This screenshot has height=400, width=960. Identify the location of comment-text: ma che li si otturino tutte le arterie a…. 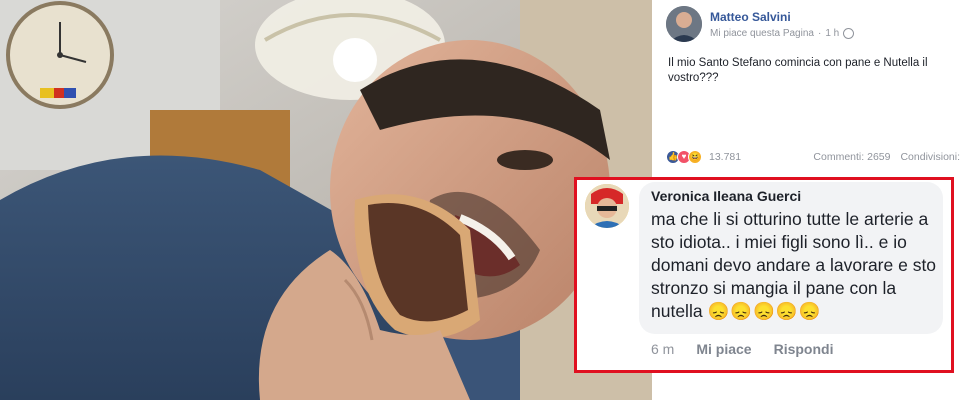
(794, 265).